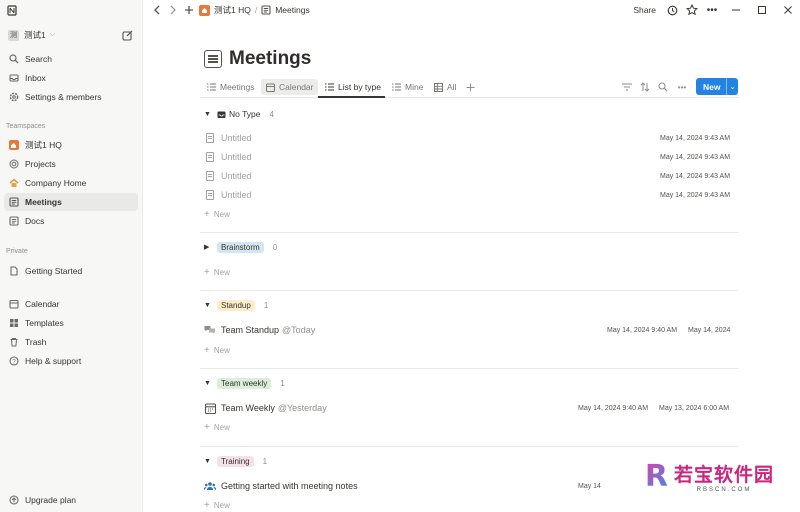 The image size is (800, 512). What do you see at coordinates (189, 10) in the screenshot?
I see `plus-icon` at bounding box center [189, 10].